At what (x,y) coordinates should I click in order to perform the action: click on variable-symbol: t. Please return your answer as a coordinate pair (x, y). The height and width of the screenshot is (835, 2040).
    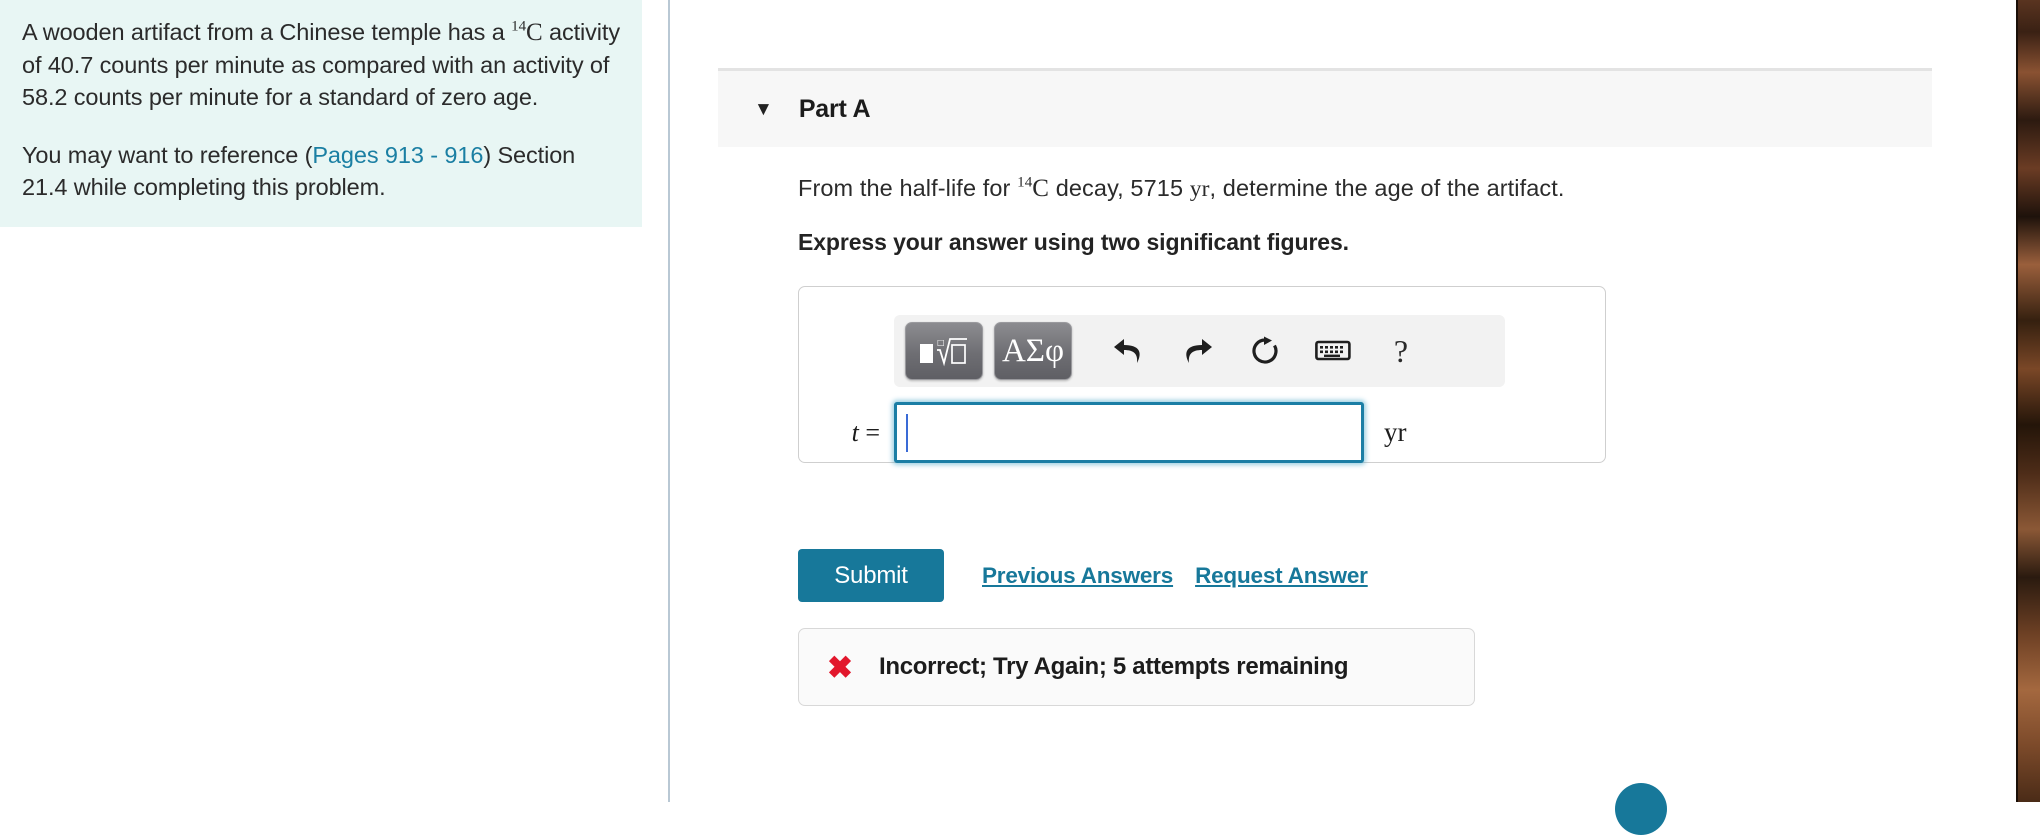
    Looking at the image, I should click on (855, 432).